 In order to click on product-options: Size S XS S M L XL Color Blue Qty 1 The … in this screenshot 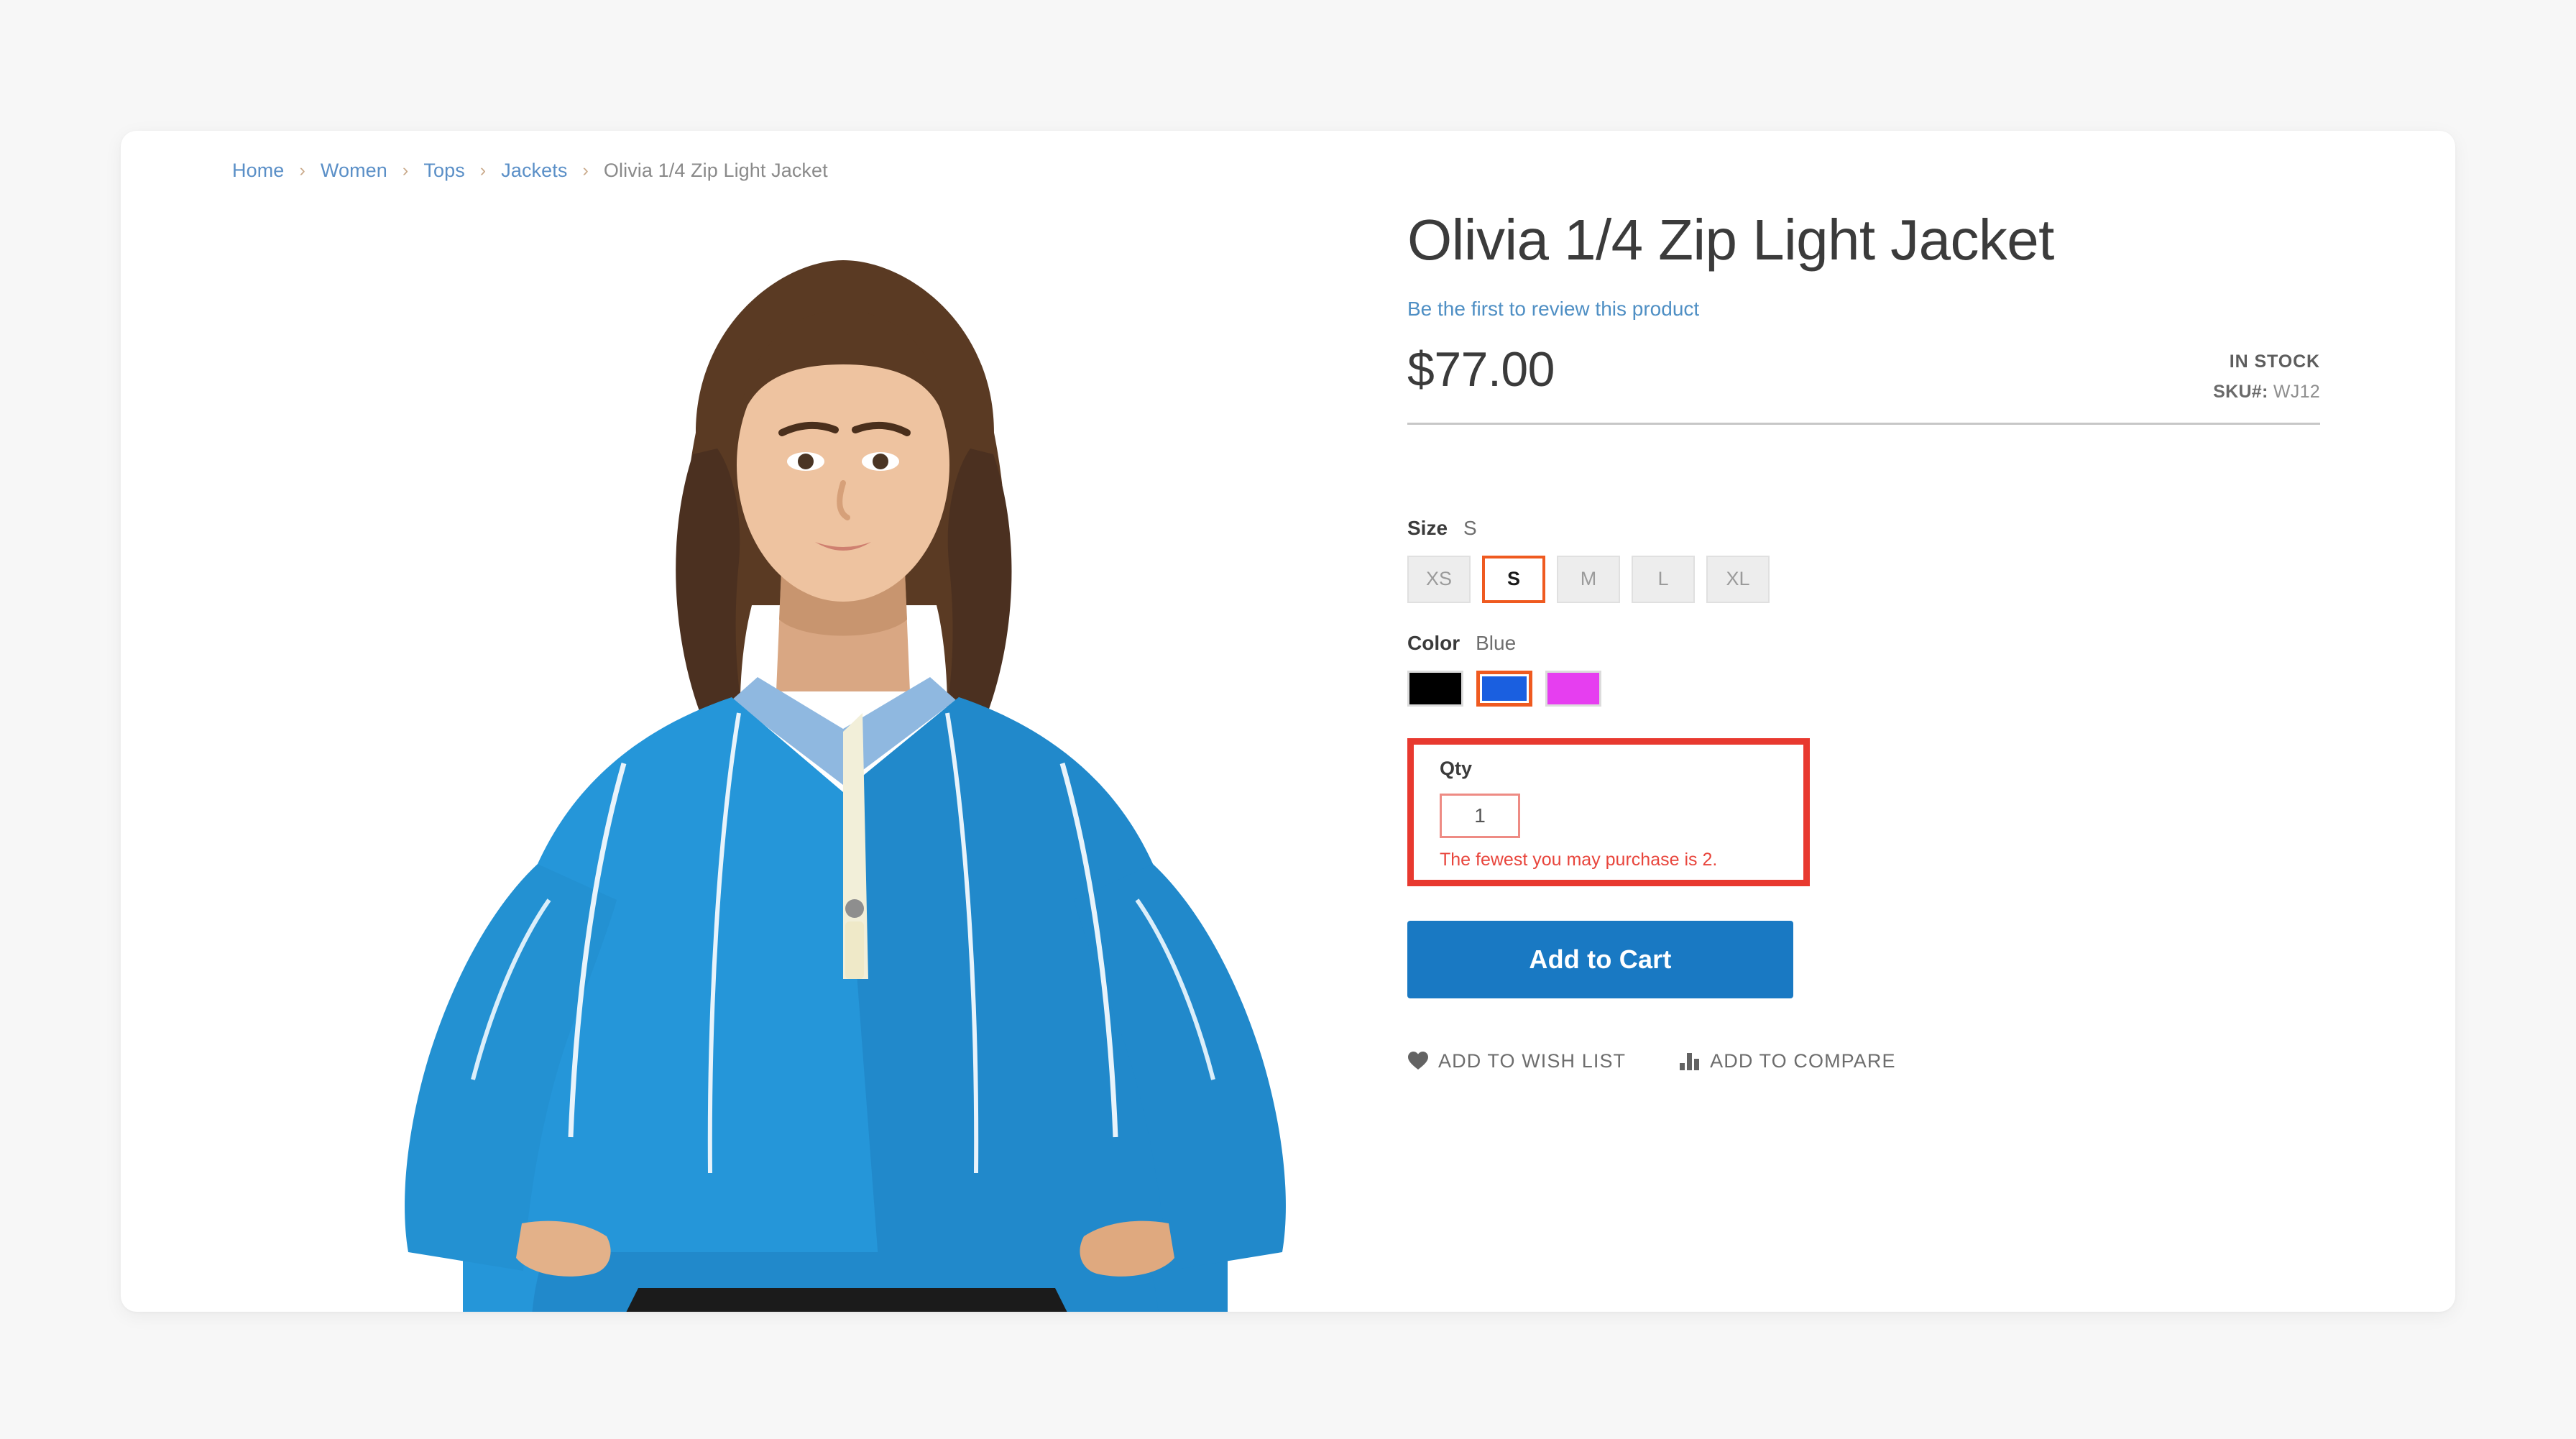, I will do `click(1863, 795)`.